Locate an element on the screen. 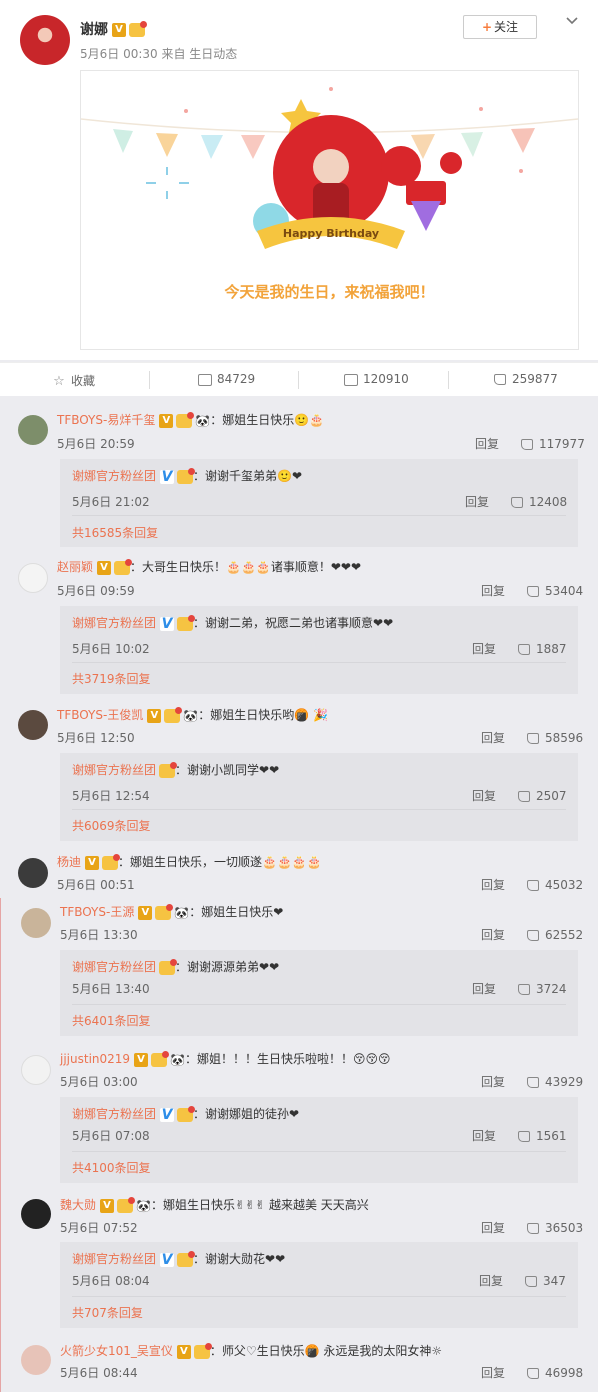  comment-item: 杨迪 V ：娜姐生日快乐，一切顺遂🎂🎂🎂🎂 5月6日 00:51 回复 45032 is located at coordinates (299, 872).